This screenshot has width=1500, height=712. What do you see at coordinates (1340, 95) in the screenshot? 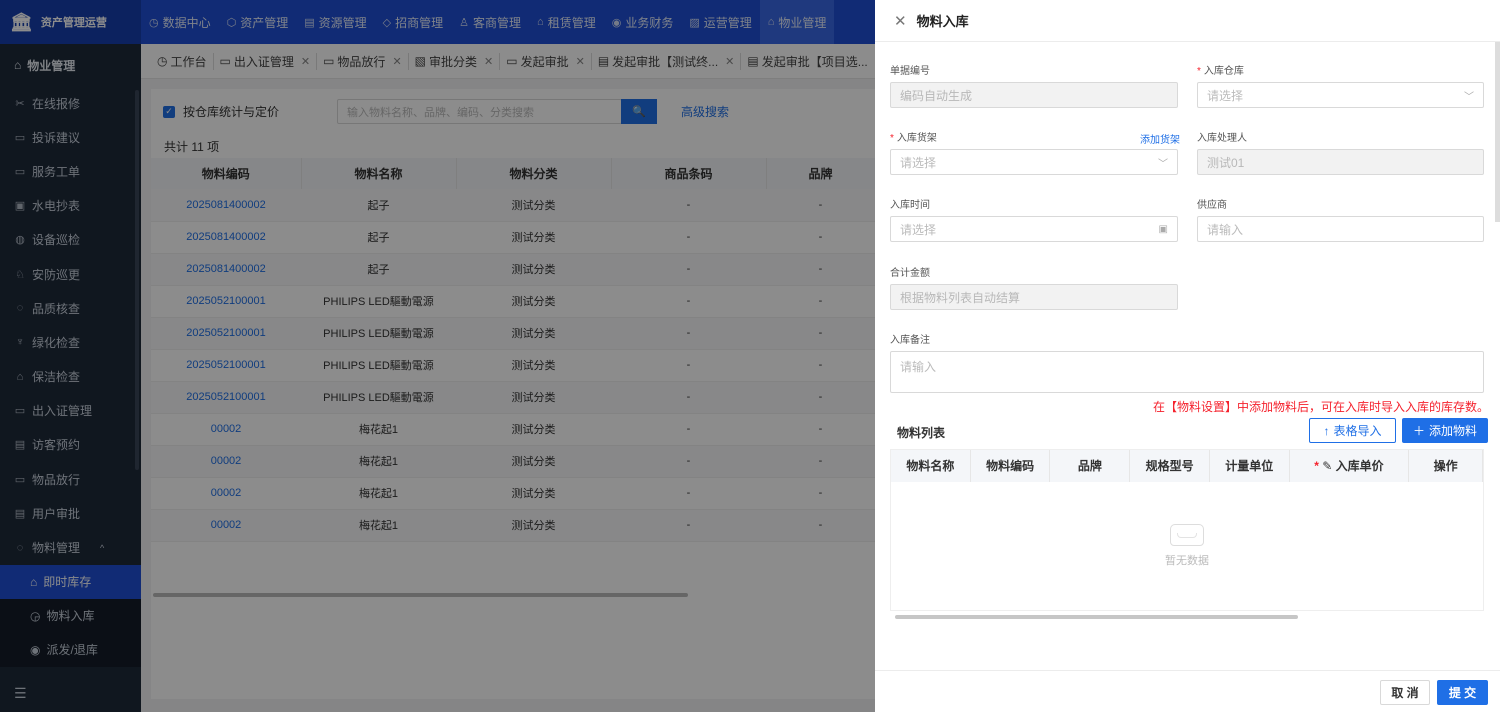
I see `warehouse-select: 请选择 ﹀` at bounding box center [1340, 95].